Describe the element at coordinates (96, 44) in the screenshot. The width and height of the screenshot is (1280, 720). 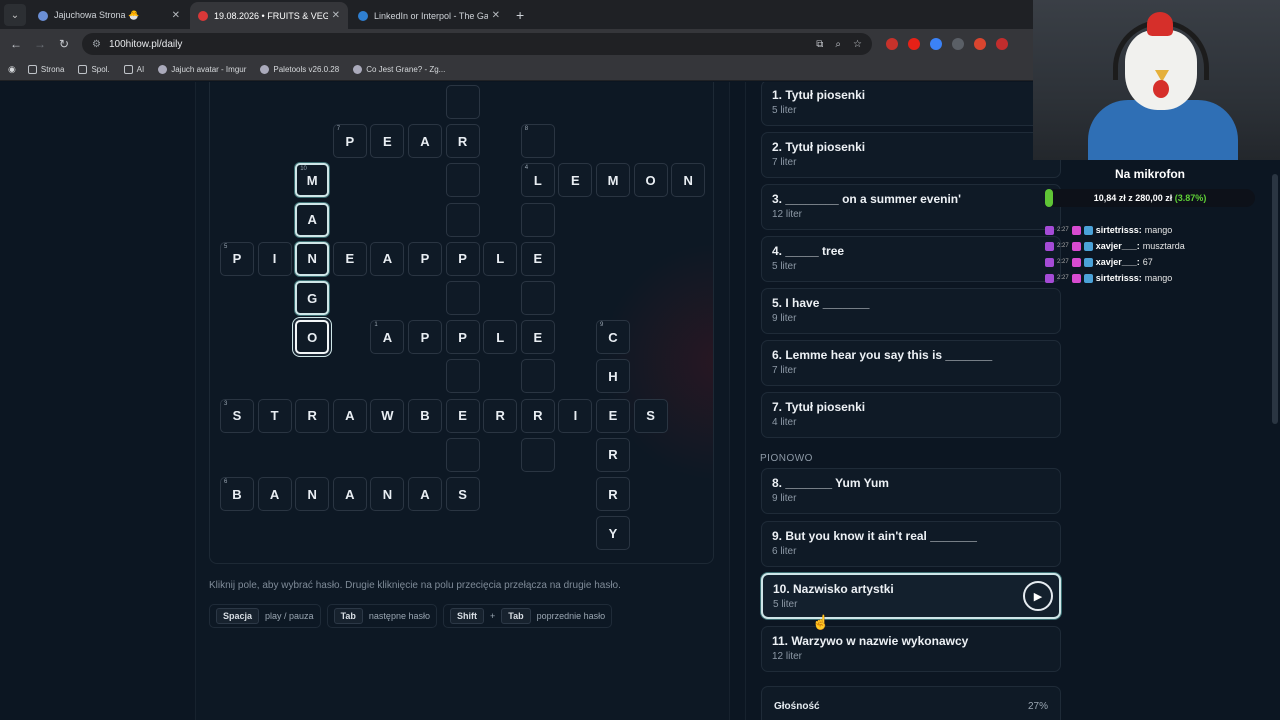
I see `site-info-icon: ⚙` at that location.